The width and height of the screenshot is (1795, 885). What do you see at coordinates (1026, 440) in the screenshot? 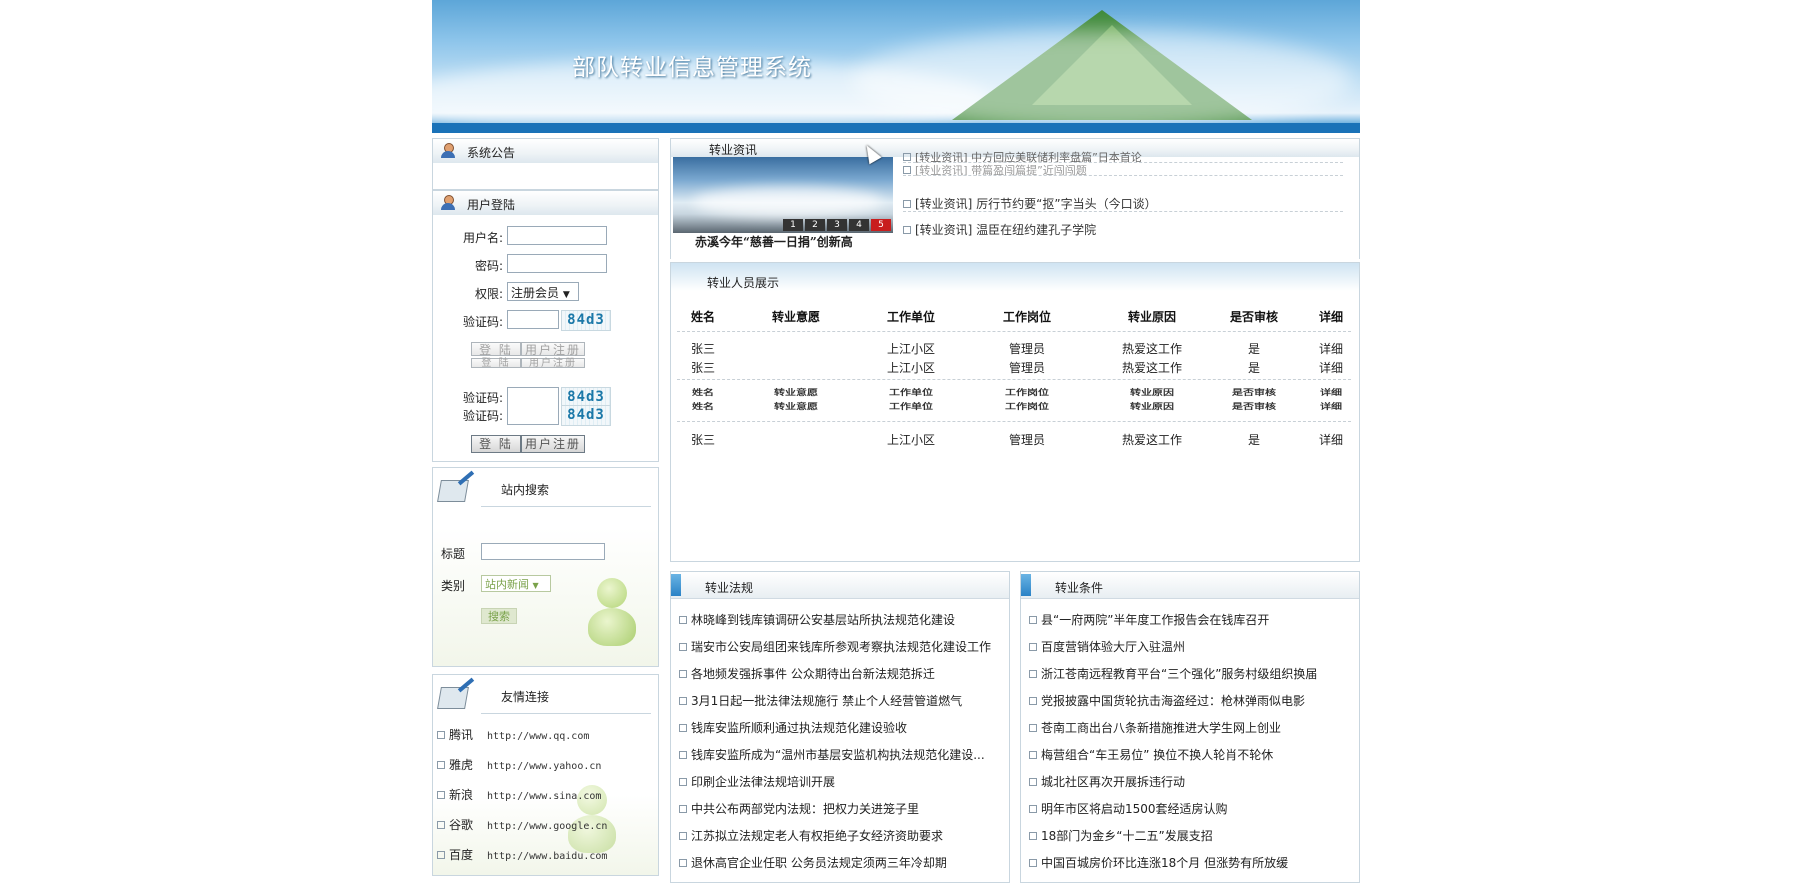
I see `cell-position: 管理员` at bounding box center [1026, 440].